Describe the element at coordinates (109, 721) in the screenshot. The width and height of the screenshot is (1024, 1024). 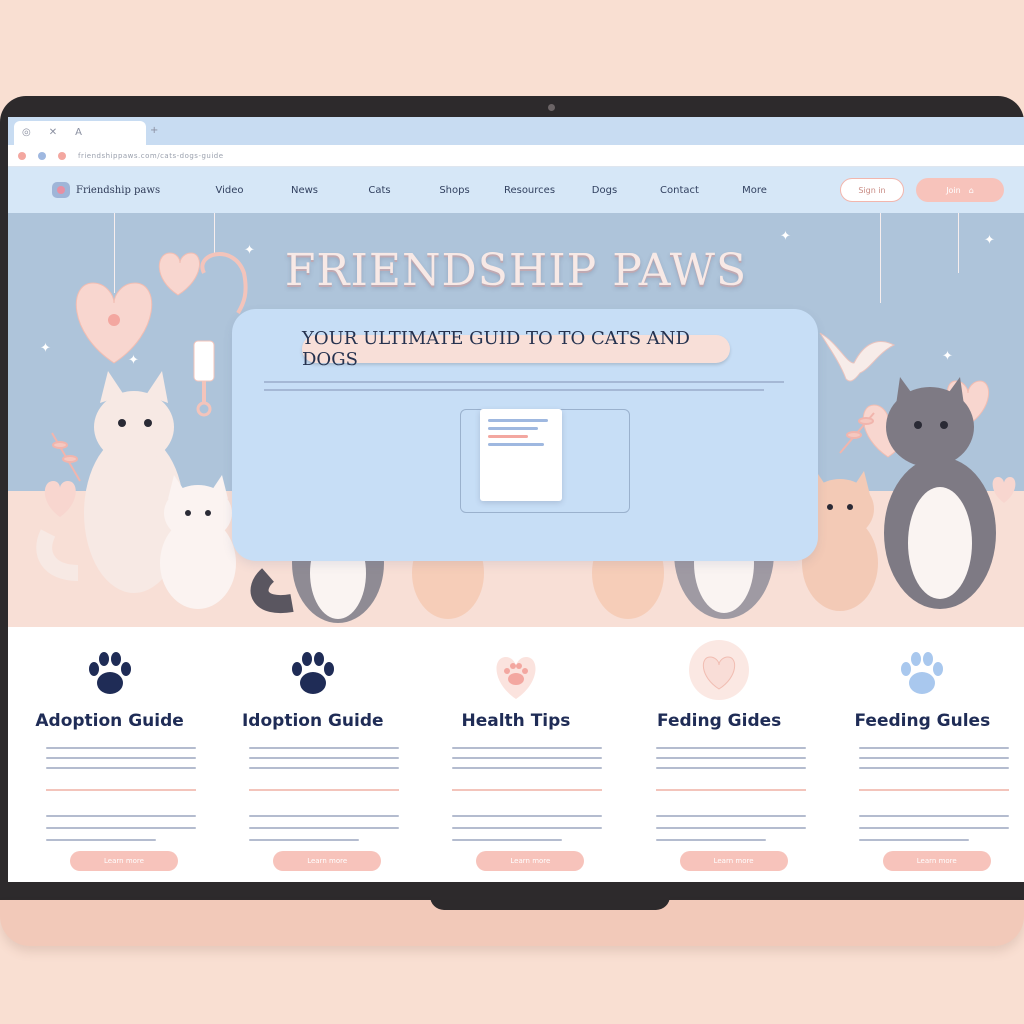
I see `card-title: Adoption Guide` at that location.